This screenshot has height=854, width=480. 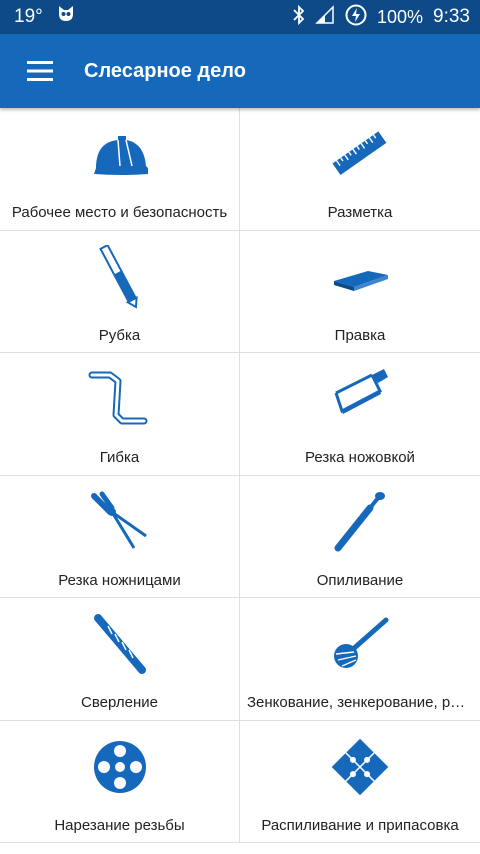 What do you see at coordinates (325, 17) in the screenshot?
I see `signal-icon` at bounding box center [325, 17].